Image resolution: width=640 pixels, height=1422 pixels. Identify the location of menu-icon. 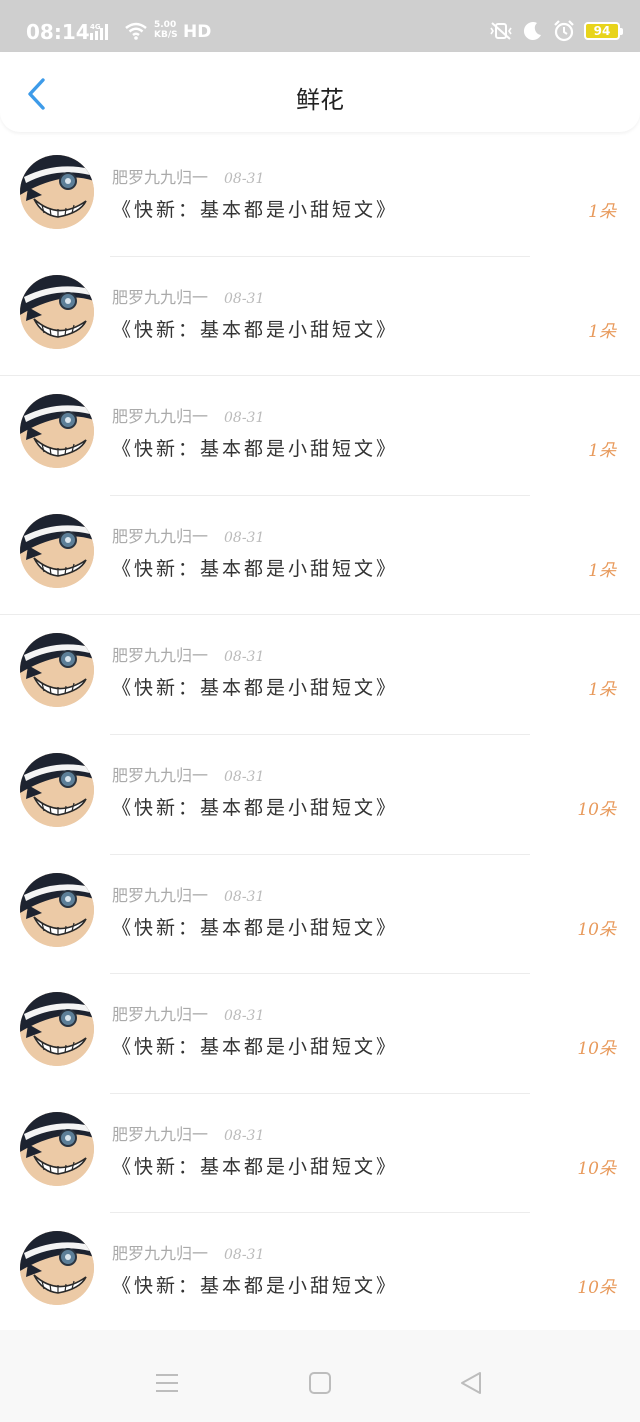
(167, 1383).